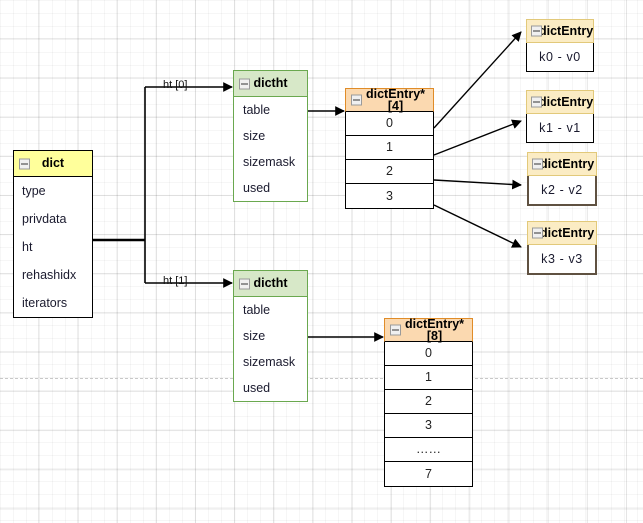  Describe the element at coordinates (566, 30) in the screenshot. I see `node-dictentry-0-title: dictEntry` at that location.